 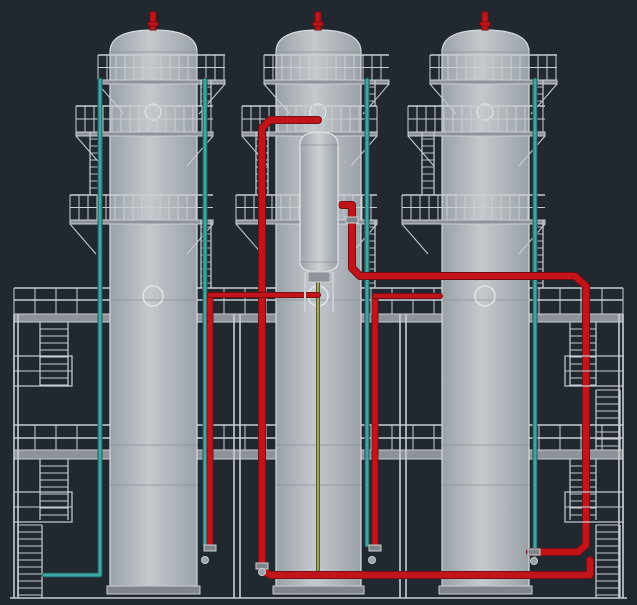 What do you see at coordinates (319, 277) in the screenshot?
I see `drum-saddle` at bounding box center [319, 277].